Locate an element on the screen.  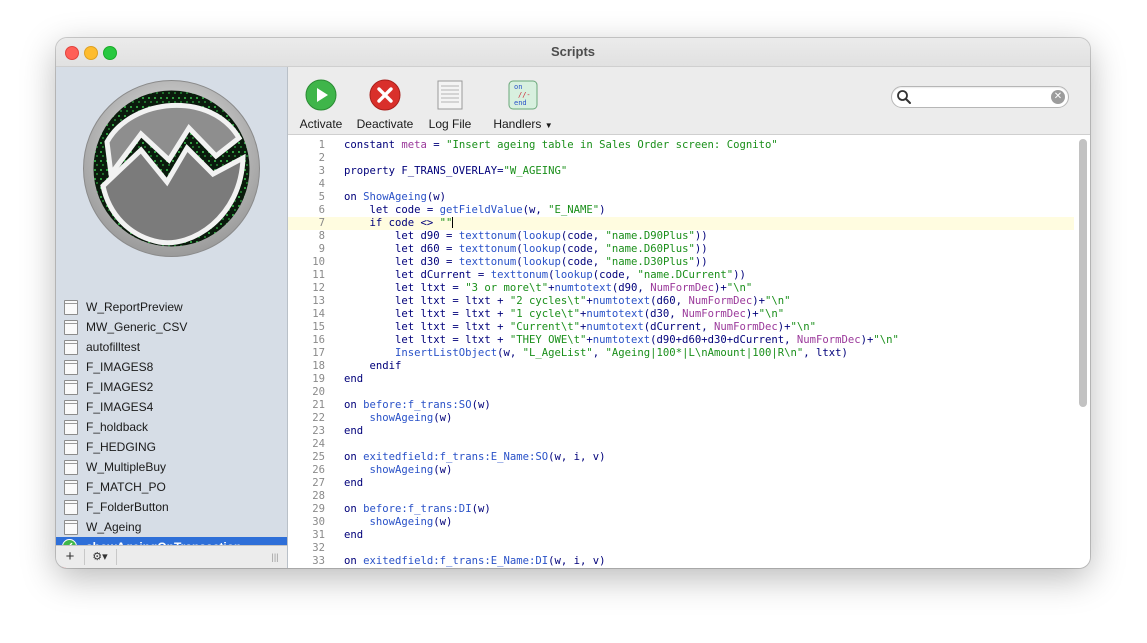
code-line: 31 end is located at coordinates (681, 535).